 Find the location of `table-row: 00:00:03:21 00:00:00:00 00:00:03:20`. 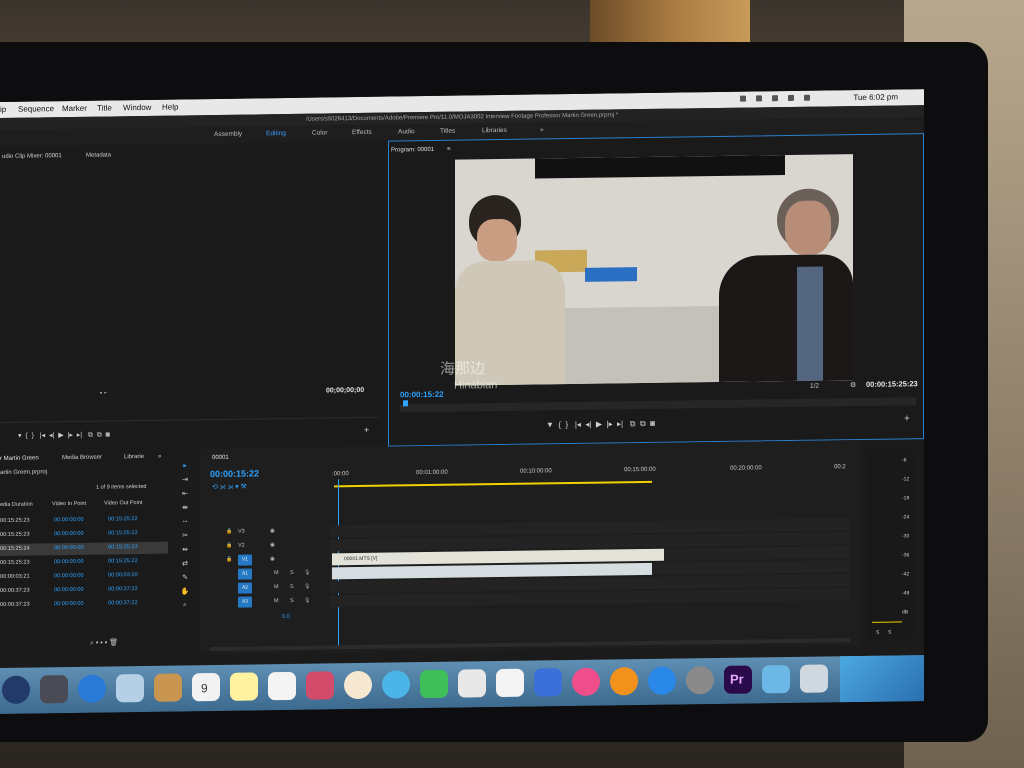

table-row: 00:00:03:21 00:00:00:00 00:00:03:20 is located at coordinates (84, 577).